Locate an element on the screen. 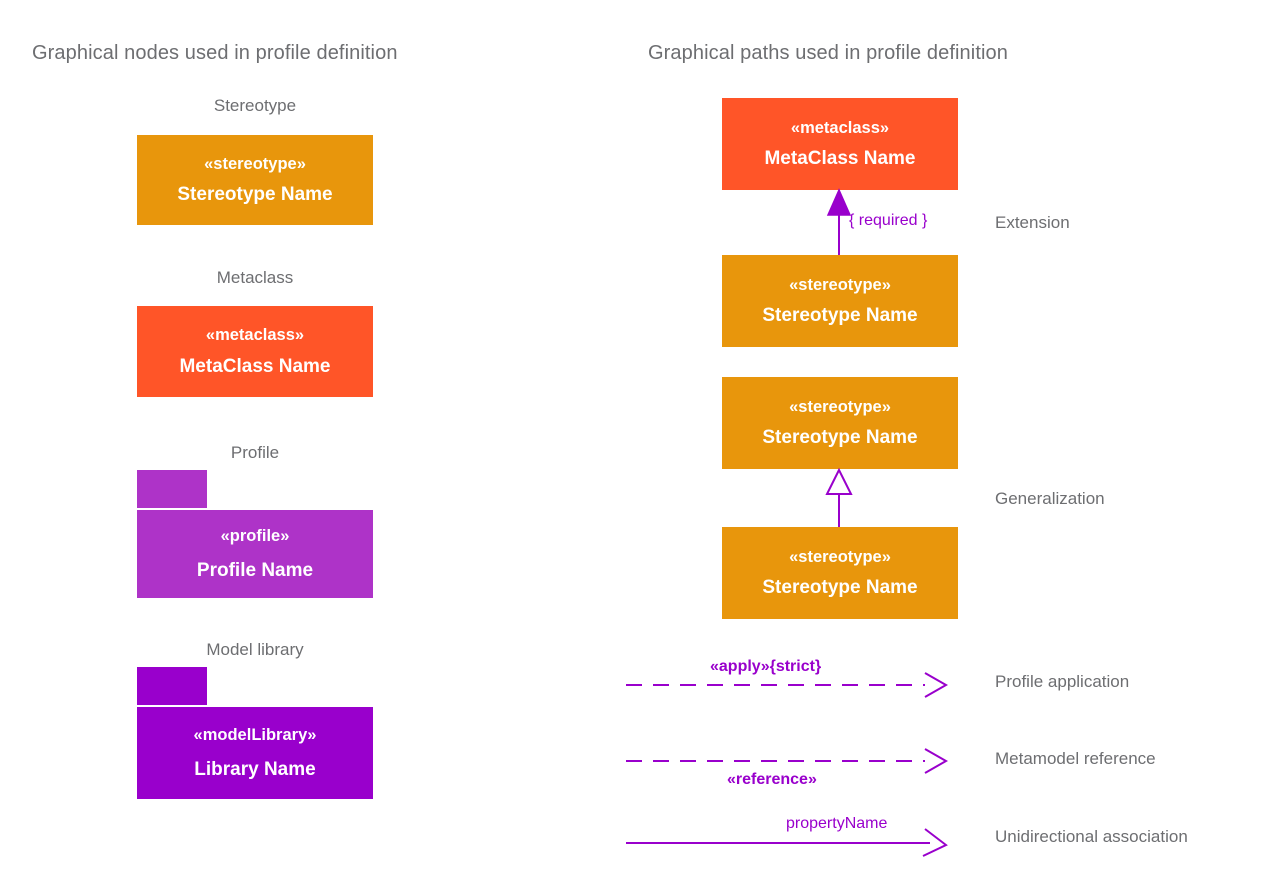 This screenshot has width=1276, height=888. profile-application-connector is located at coordinates (787, 685).